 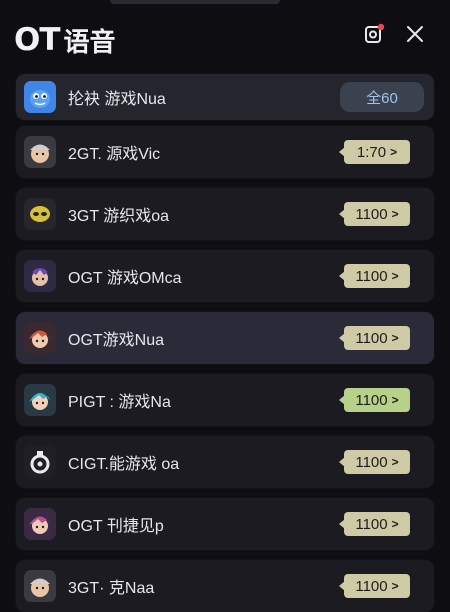 I want to click on list-item: 3GT 游织戏oa 1100 >, so click(x=225, y=214).